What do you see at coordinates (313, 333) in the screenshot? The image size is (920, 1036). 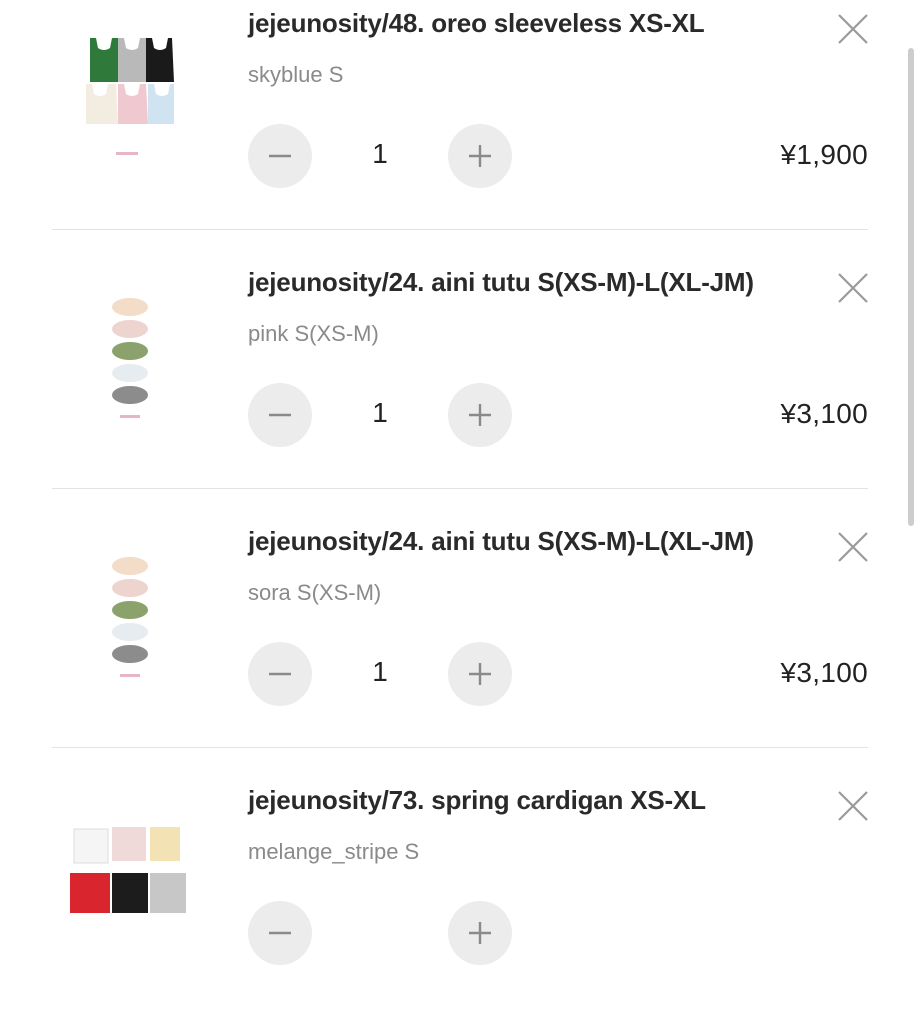 I see `product-variant: pink S(XS-M)` at bounding box center [313, 333].